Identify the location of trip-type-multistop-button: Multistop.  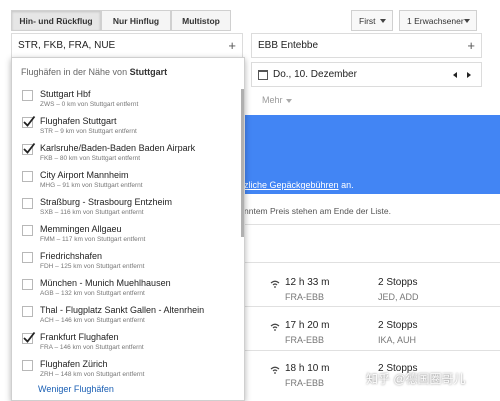
(201, 20).